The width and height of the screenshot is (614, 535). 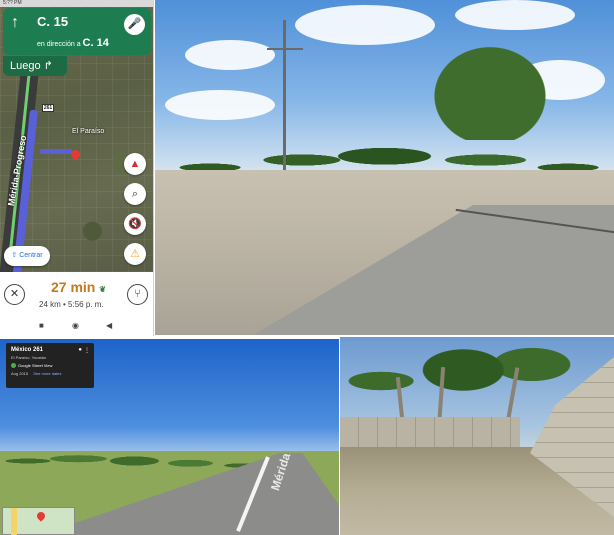 What do you see at coordinates (135, 224) in the screenshot?
I see `mute-icon: 🔇` at bounding box center [135, 224].